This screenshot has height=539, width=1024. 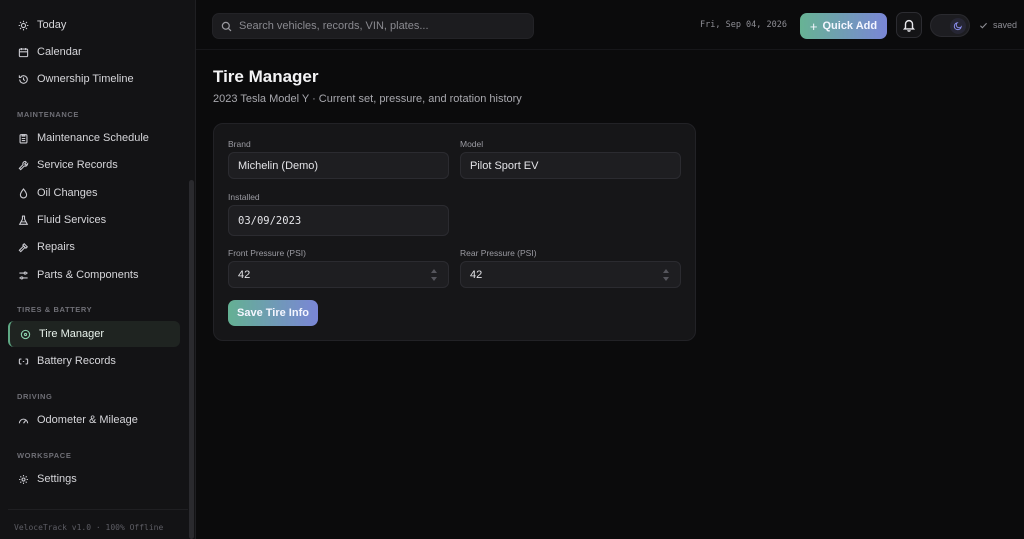 I want to click on sidebar-footer-divider, so click(x=98, y=509).